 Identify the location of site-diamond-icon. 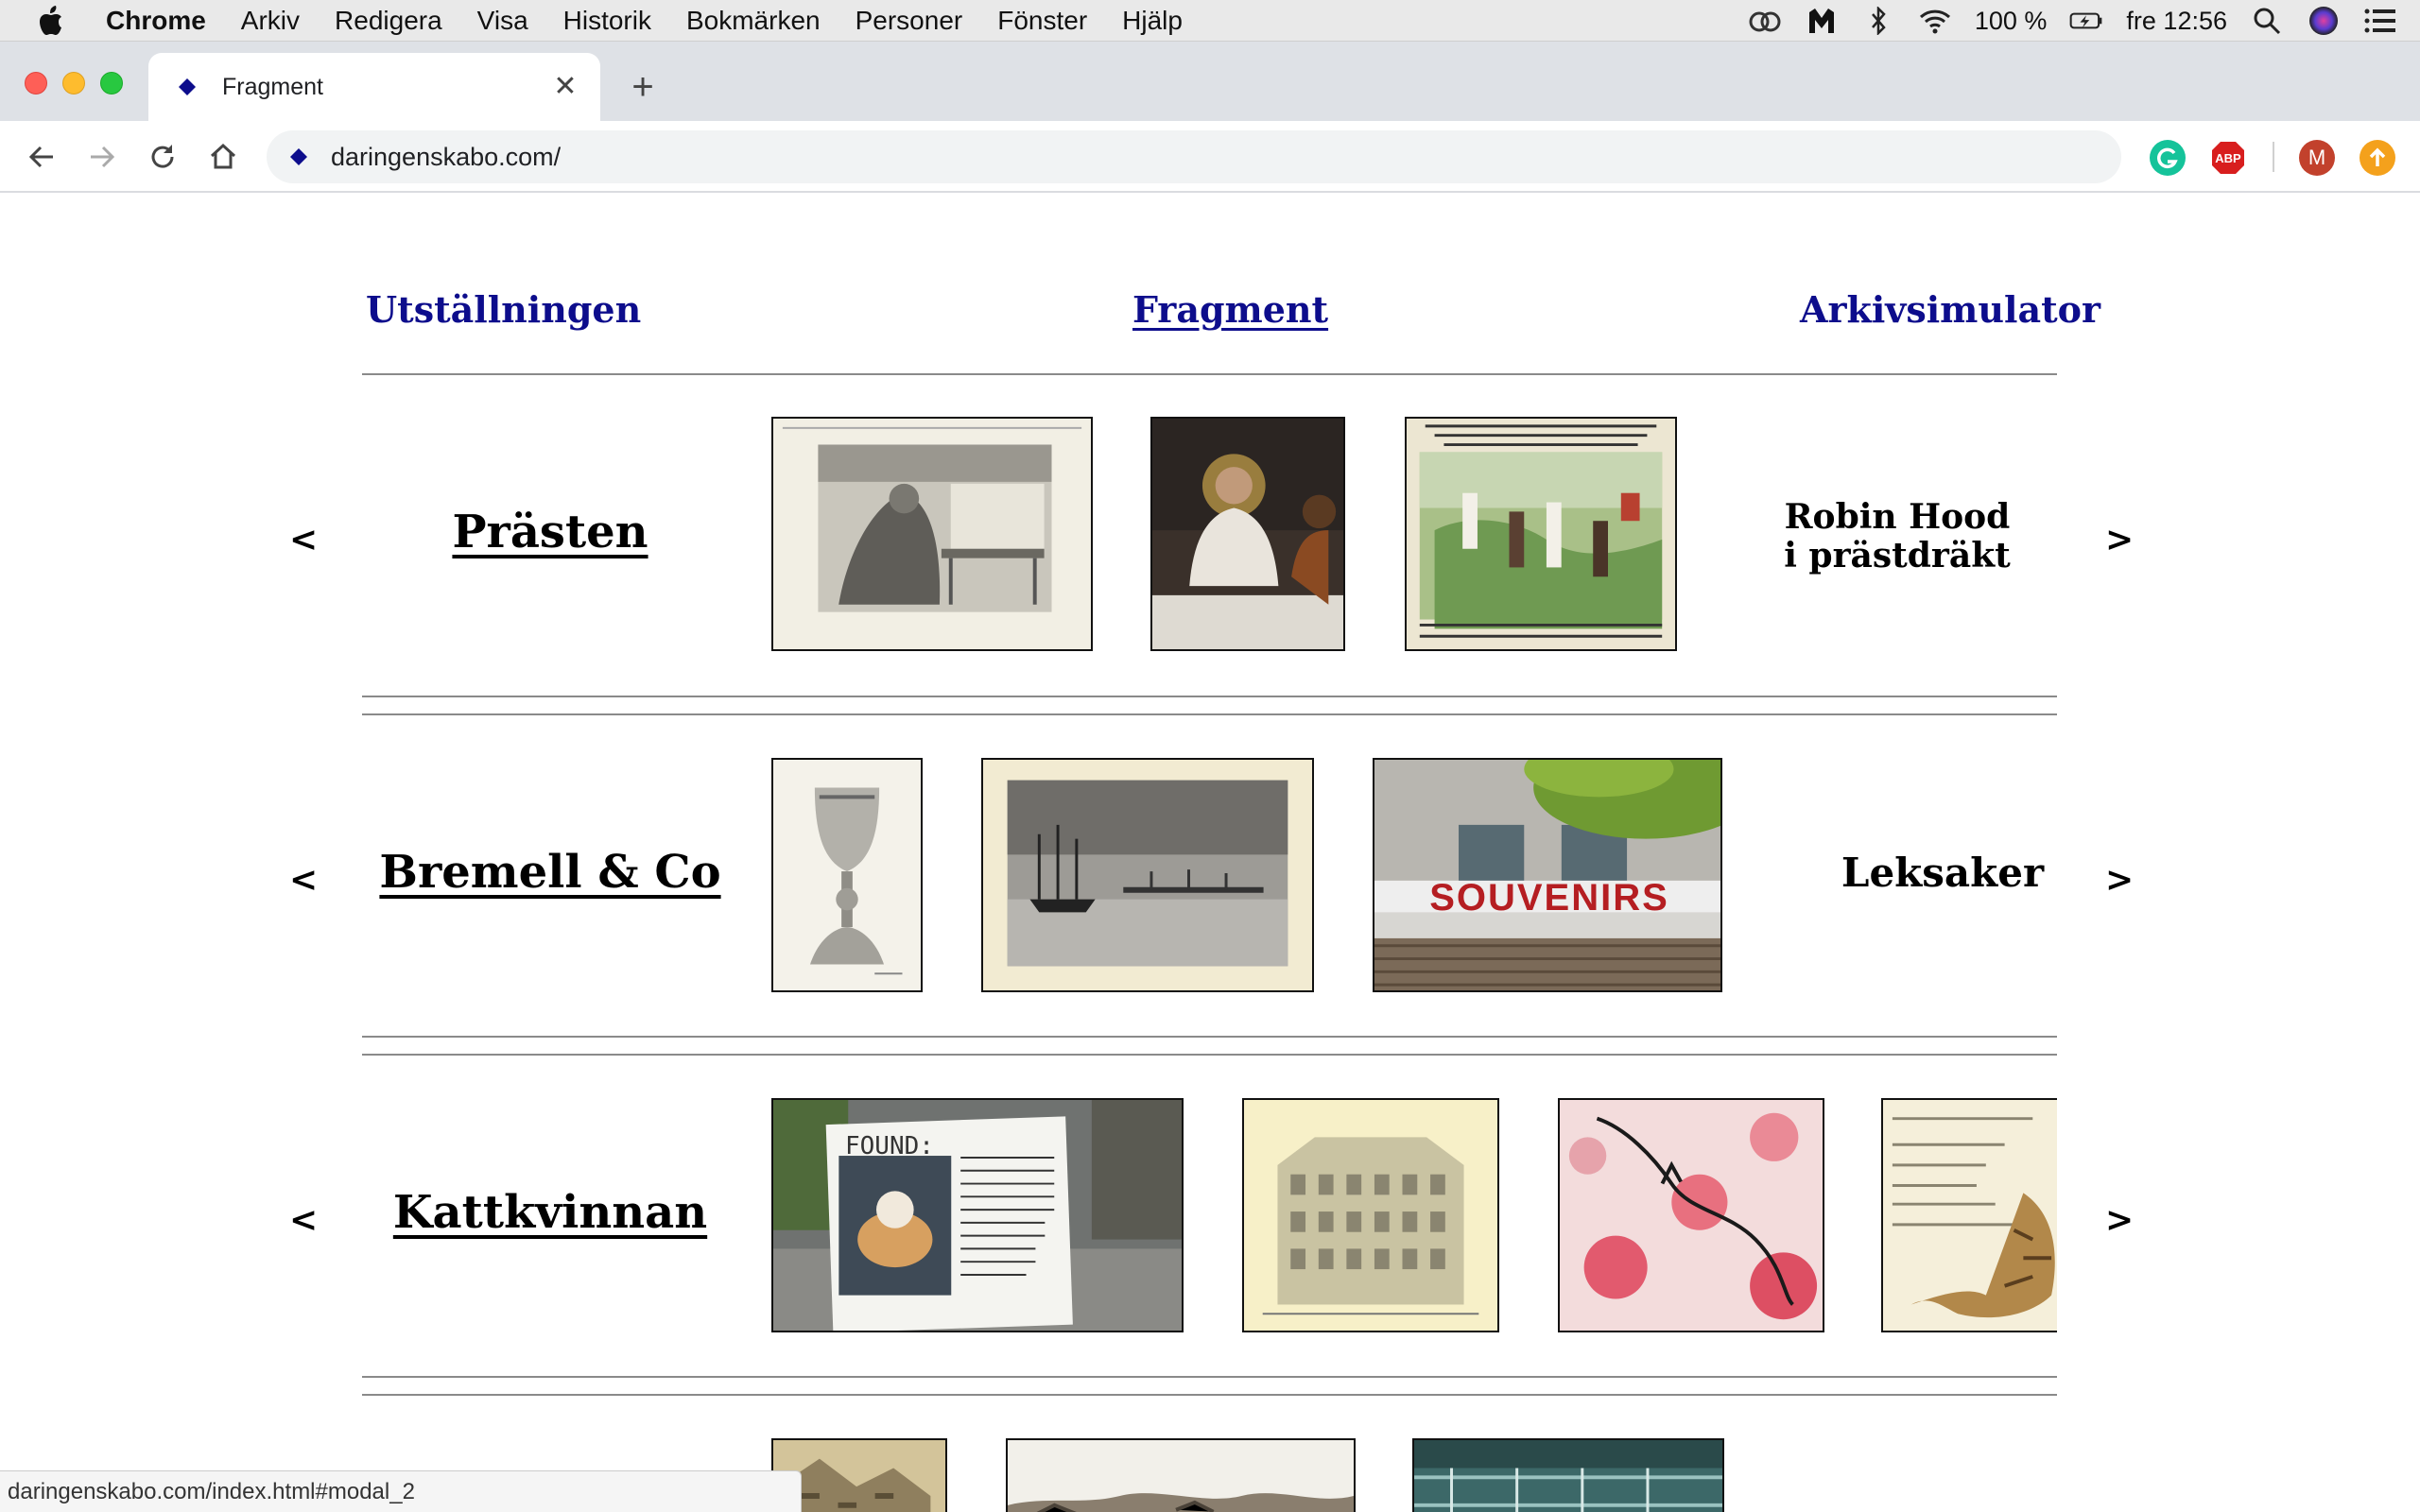
(298, 156).